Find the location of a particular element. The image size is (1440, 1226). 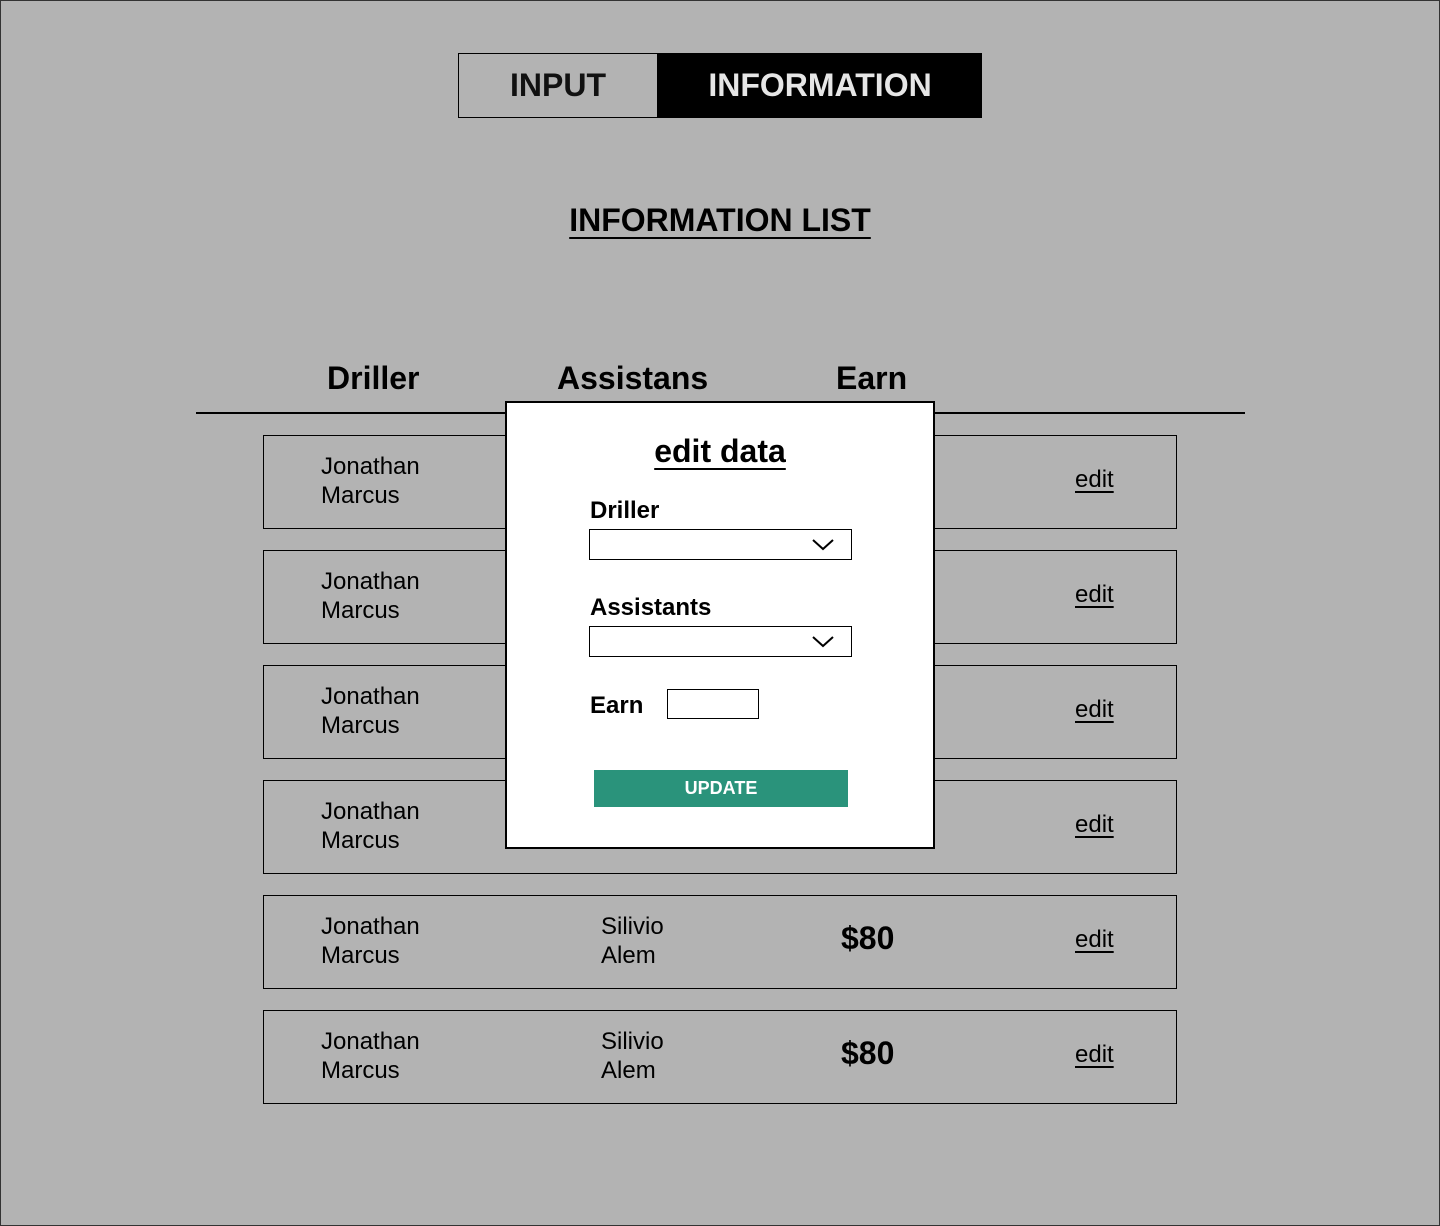

modal-title: edit data is located at coordinates (720, 451).